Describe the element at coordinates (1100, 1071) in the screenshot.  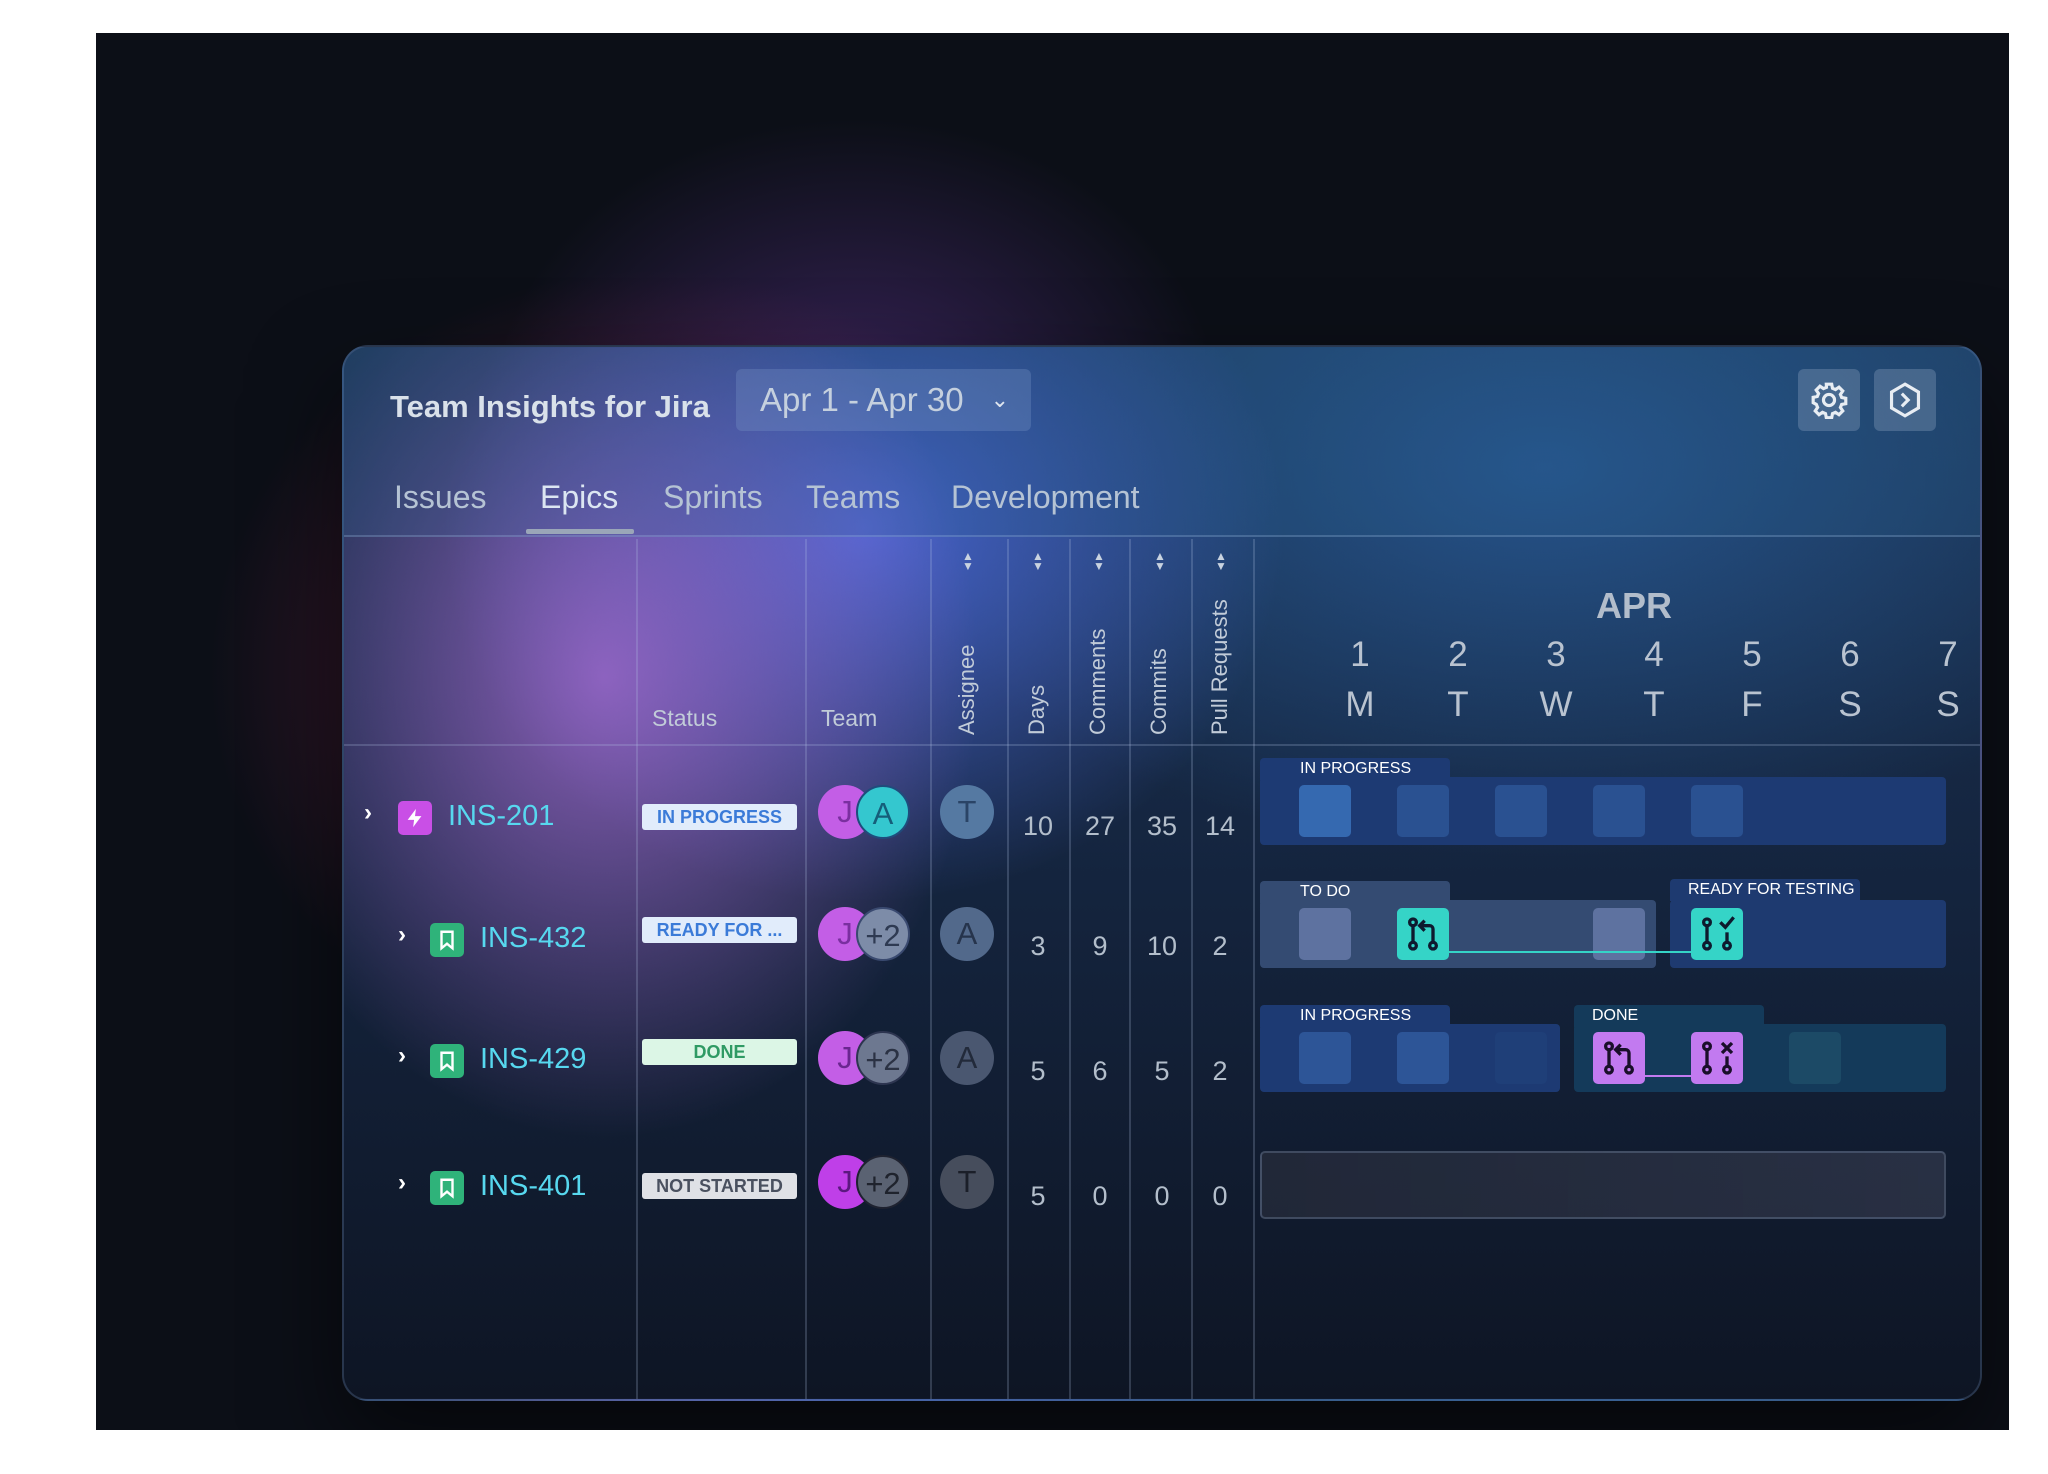
I see `comments-value: 6` at that location.